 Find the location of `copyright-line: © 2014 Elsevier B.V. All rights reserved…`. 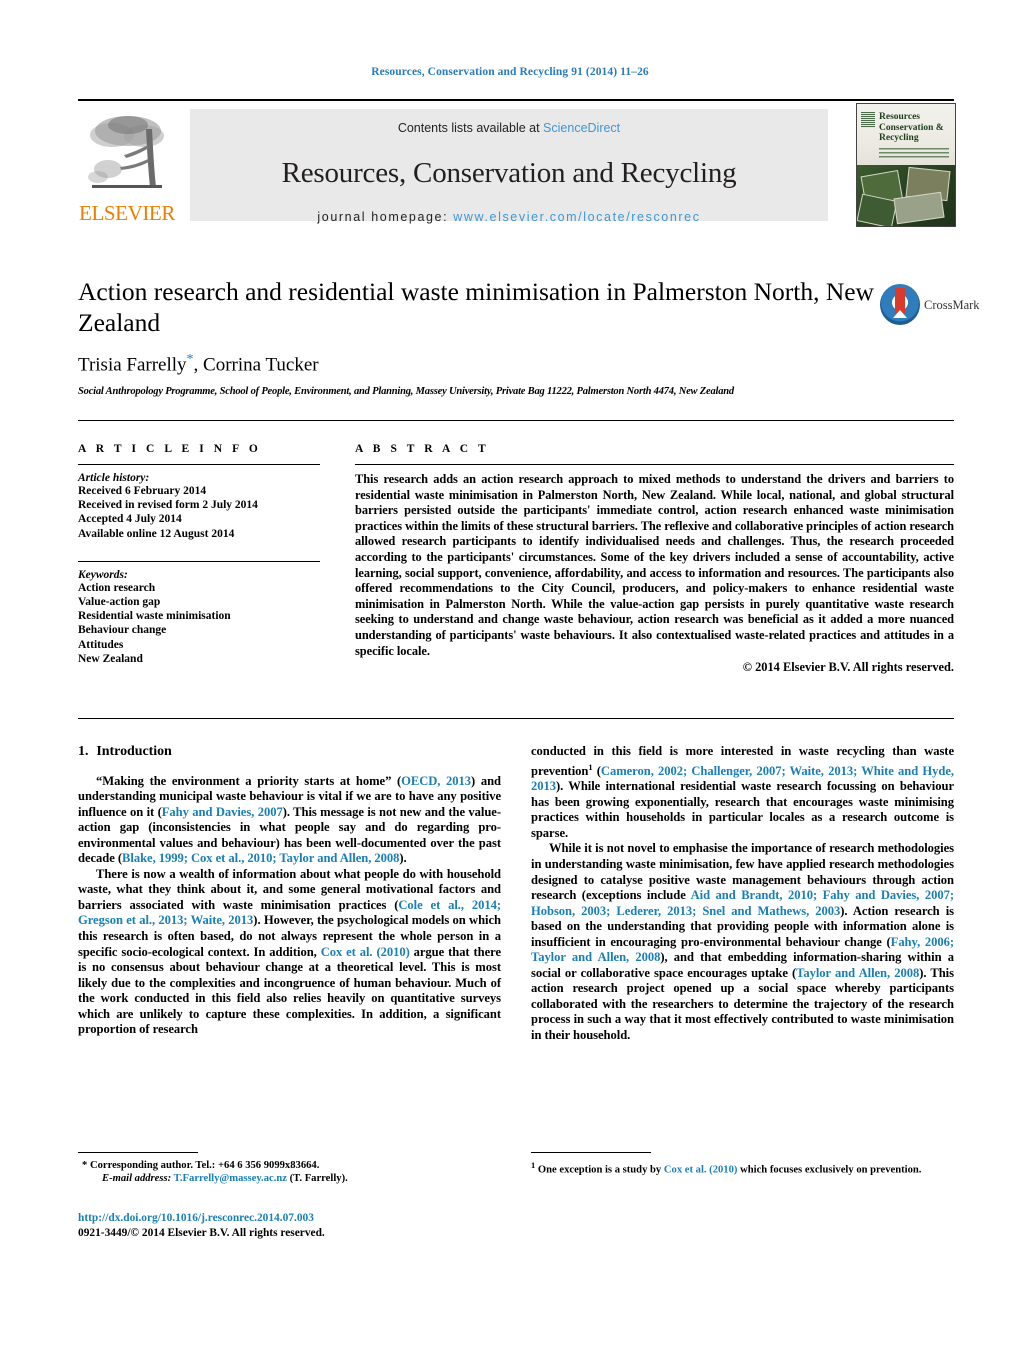

copyright-line: © 2014 Elsevier B.V. All rights reserved… is located at coordinates (848, 667).